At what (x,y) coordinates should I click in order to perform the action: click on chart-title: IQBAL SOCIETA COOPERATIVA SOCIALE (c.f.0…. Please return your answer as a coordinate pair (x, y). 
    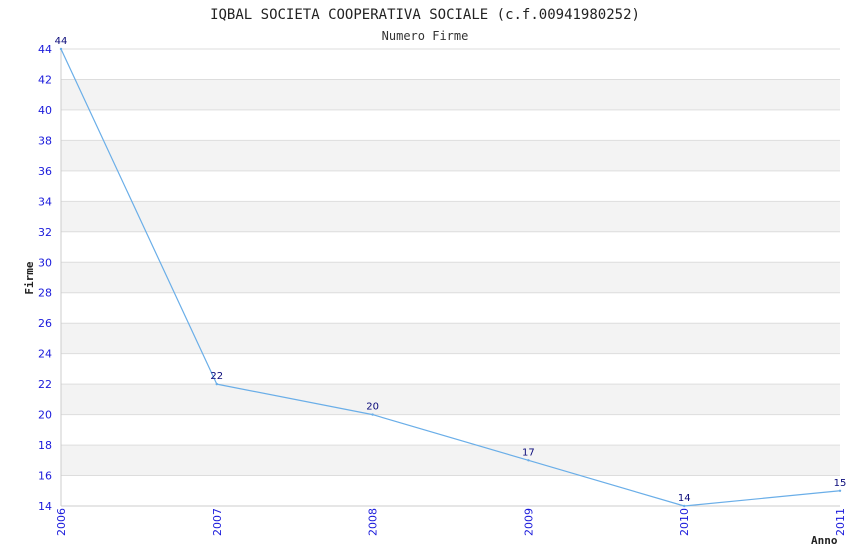
    Looking at the image, I should click on (425, 15).